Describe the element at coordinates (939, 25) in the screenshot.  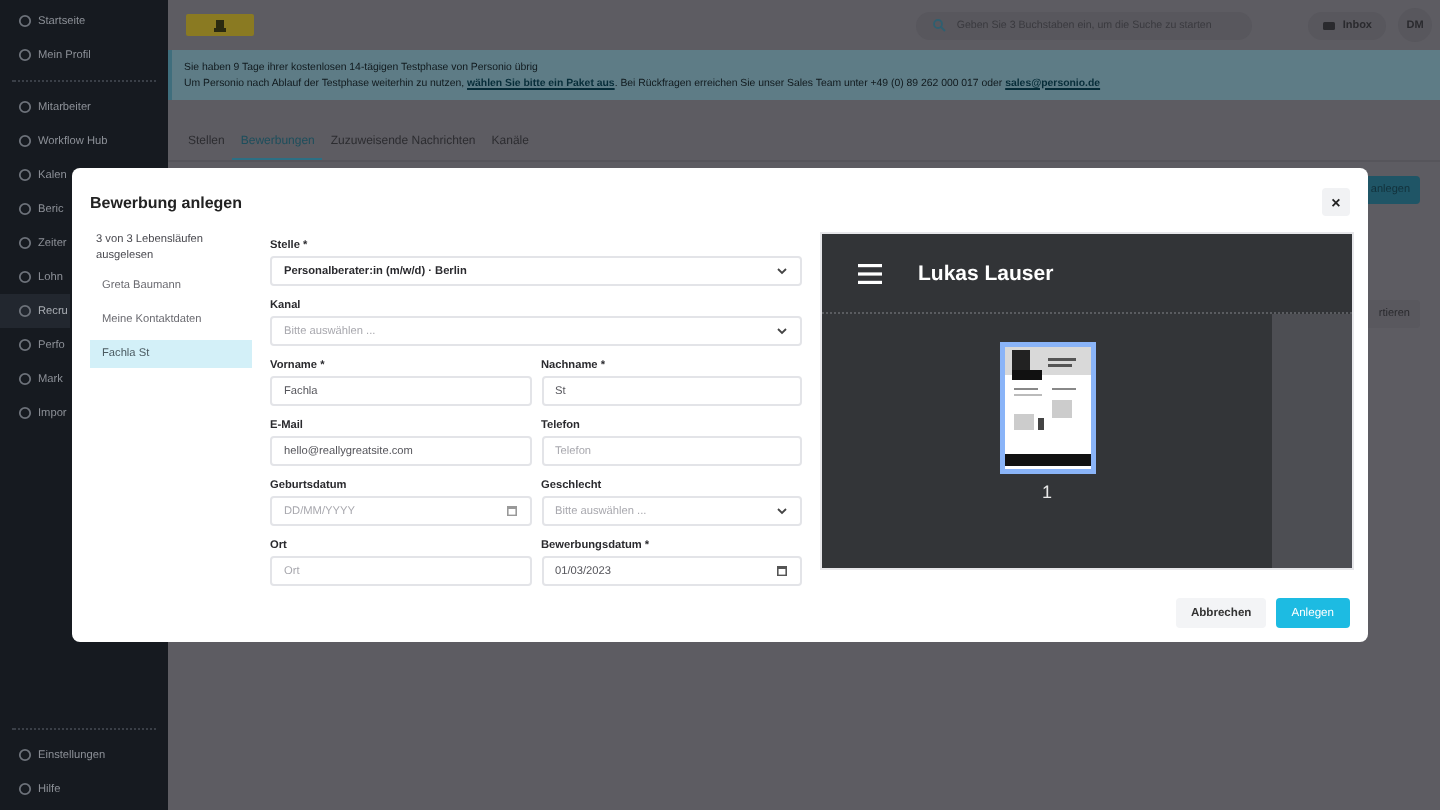
I see `search-icon` at that location.